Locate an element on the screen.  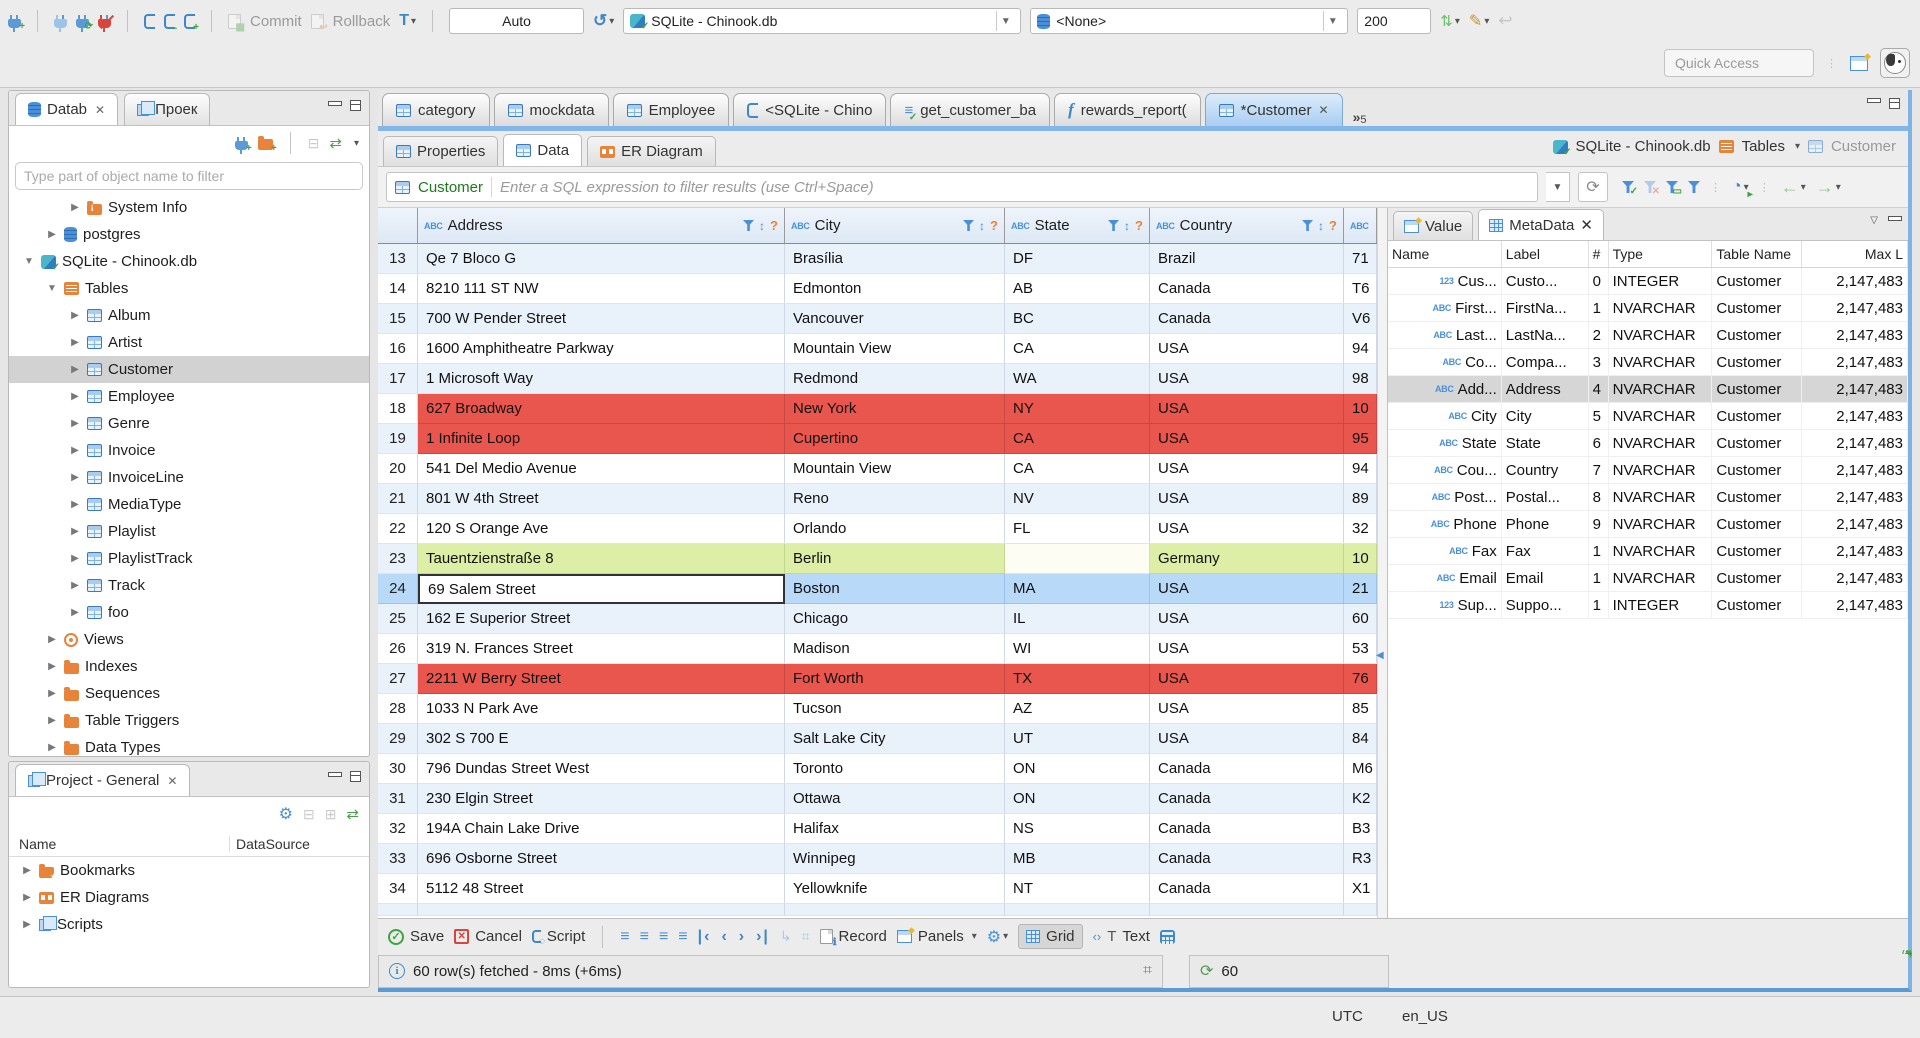
cell-state: CA is located at coordinates (1077, 349).